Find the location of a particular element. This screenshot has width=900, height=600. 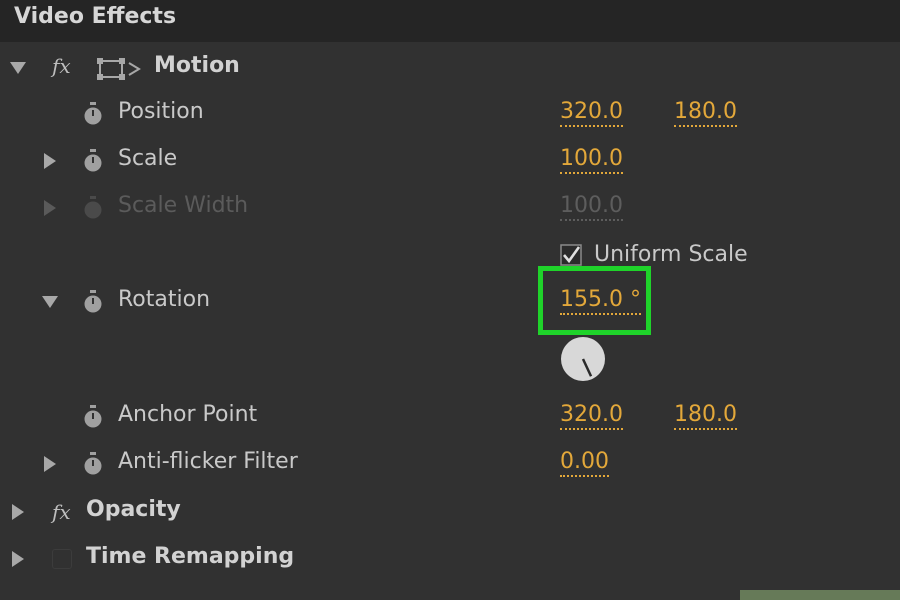

transform-box-icon is located at coordinates (119, 69).